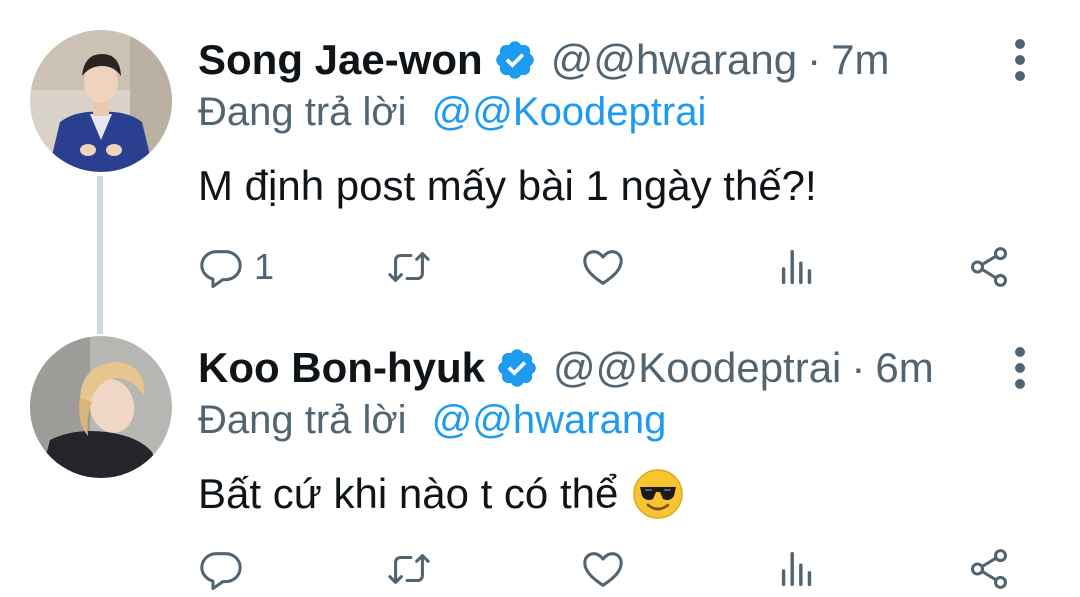 This screenshot has width=1080, height=597. I want to click on thread-line, so click(100, 255).